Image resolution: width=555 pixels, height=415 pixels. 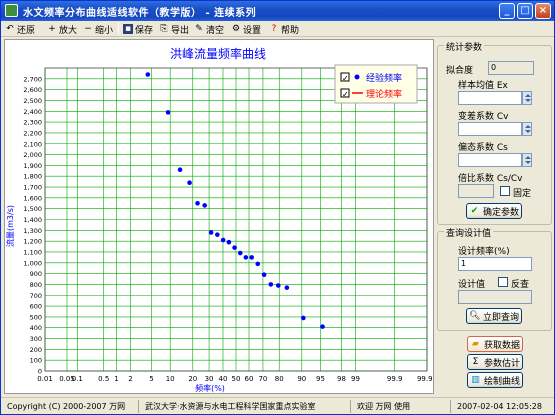 I want to click on legend-check-mark-empirical: ✓, so click(x=345, y=78).